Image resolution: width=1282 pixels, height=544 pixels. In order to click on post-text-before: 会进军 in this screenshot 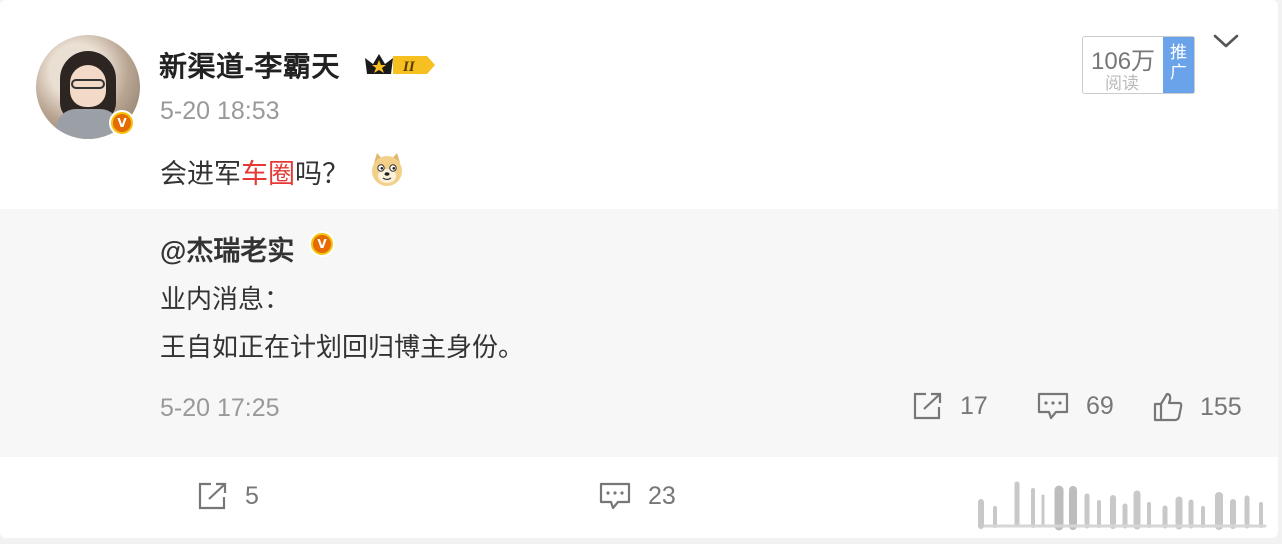, I will do `click(200, 174)`.